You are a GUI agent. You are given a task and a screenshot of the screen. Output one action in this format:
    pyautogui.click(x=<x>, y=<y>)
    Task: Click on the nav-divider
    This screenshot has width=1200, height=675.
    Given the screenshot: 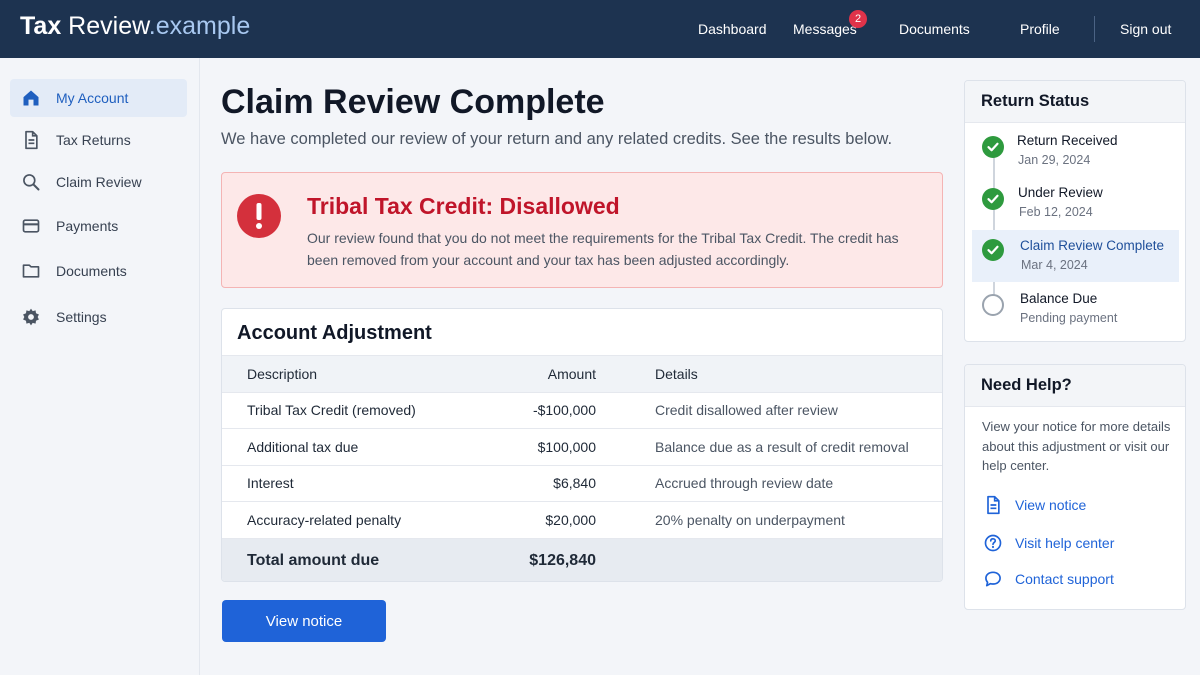 What is the action you would take?
    pyautogui.click(x=1094, y=29)
    